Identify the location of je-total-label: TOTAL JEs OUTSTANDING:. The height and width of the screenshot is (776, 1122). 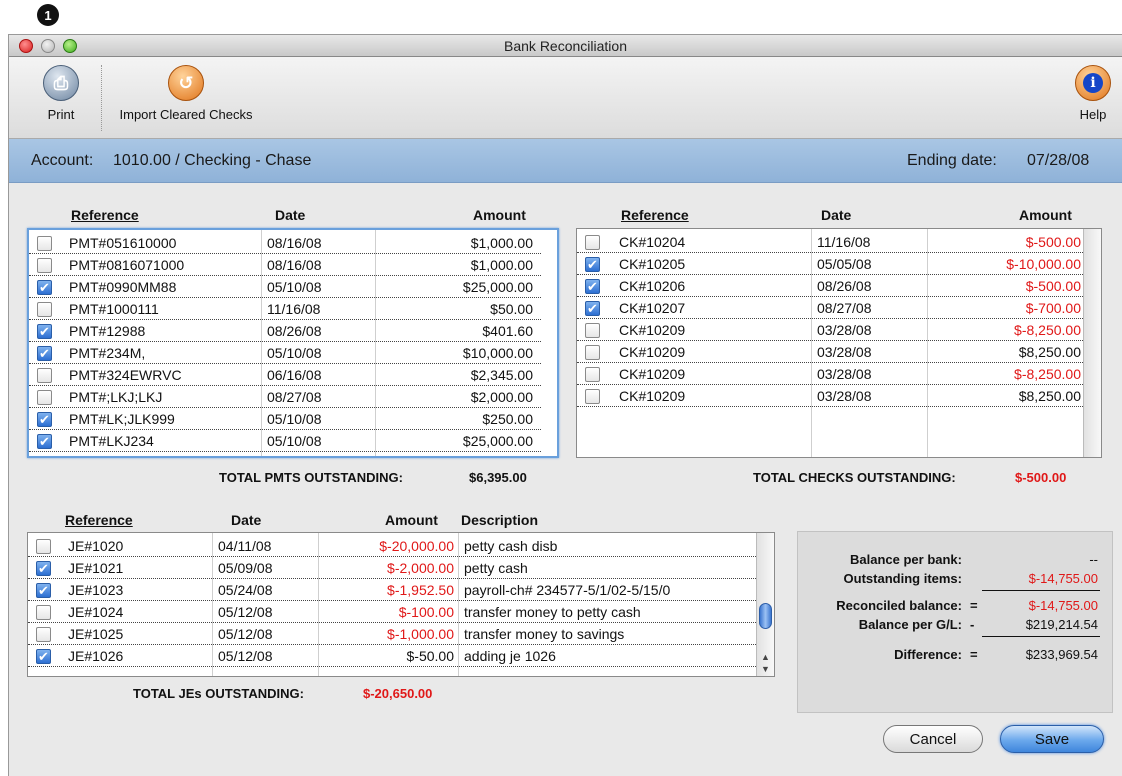
(218, 693).